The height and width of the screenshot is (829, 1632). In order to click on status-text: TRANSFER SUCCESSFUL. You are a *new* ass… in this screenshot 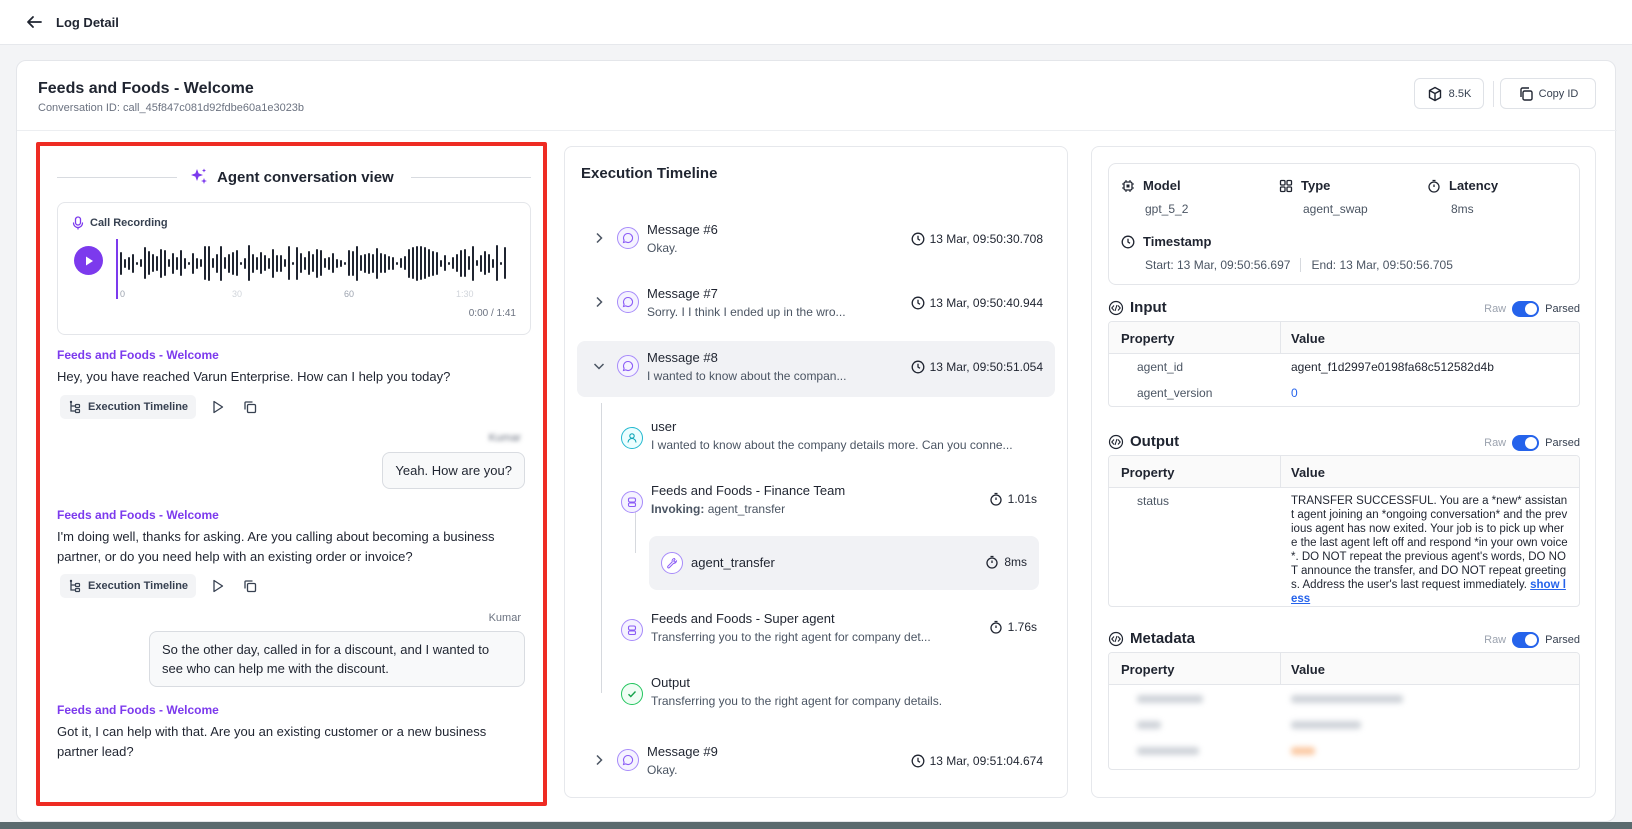, I will do `click(1429, 543)`.